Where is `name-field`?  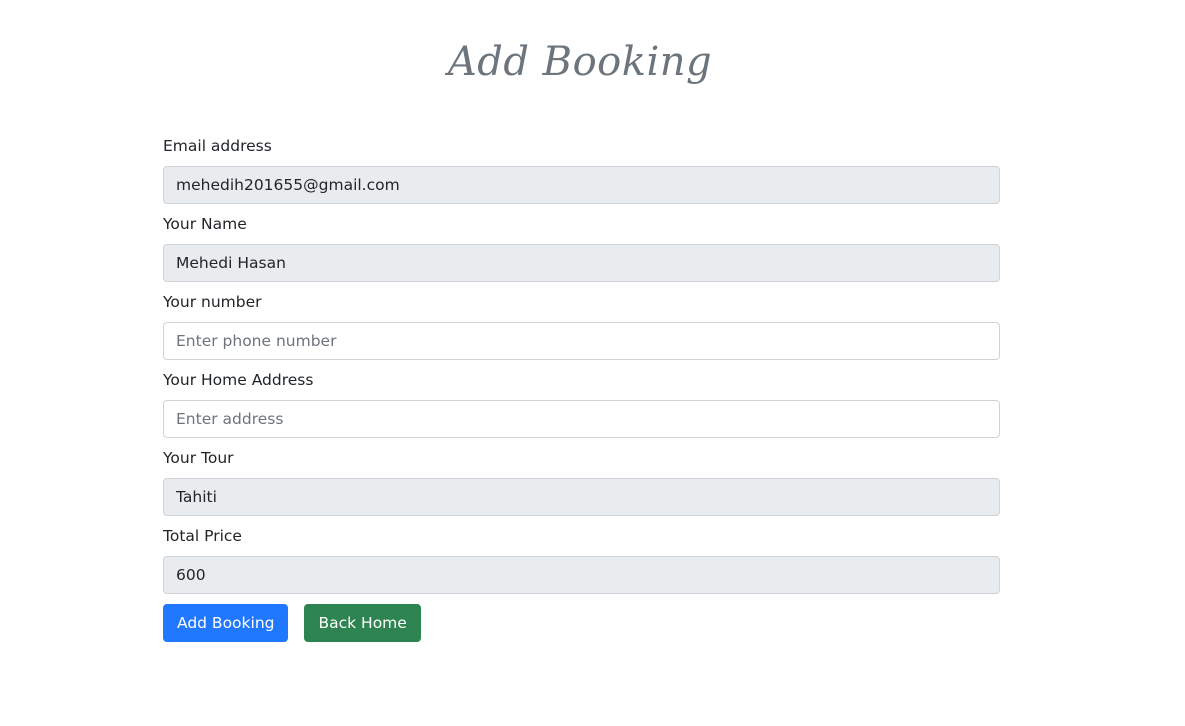
name-field is located at coordinates (581, 263).